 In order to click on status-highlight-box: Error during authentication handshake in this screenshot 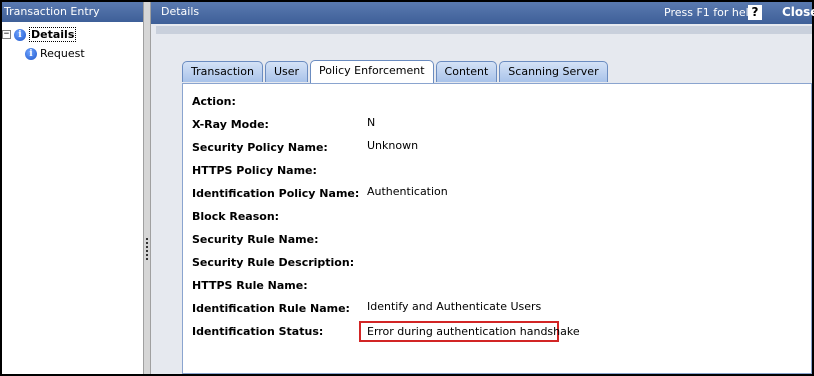, I will do `click(469, 331)`.